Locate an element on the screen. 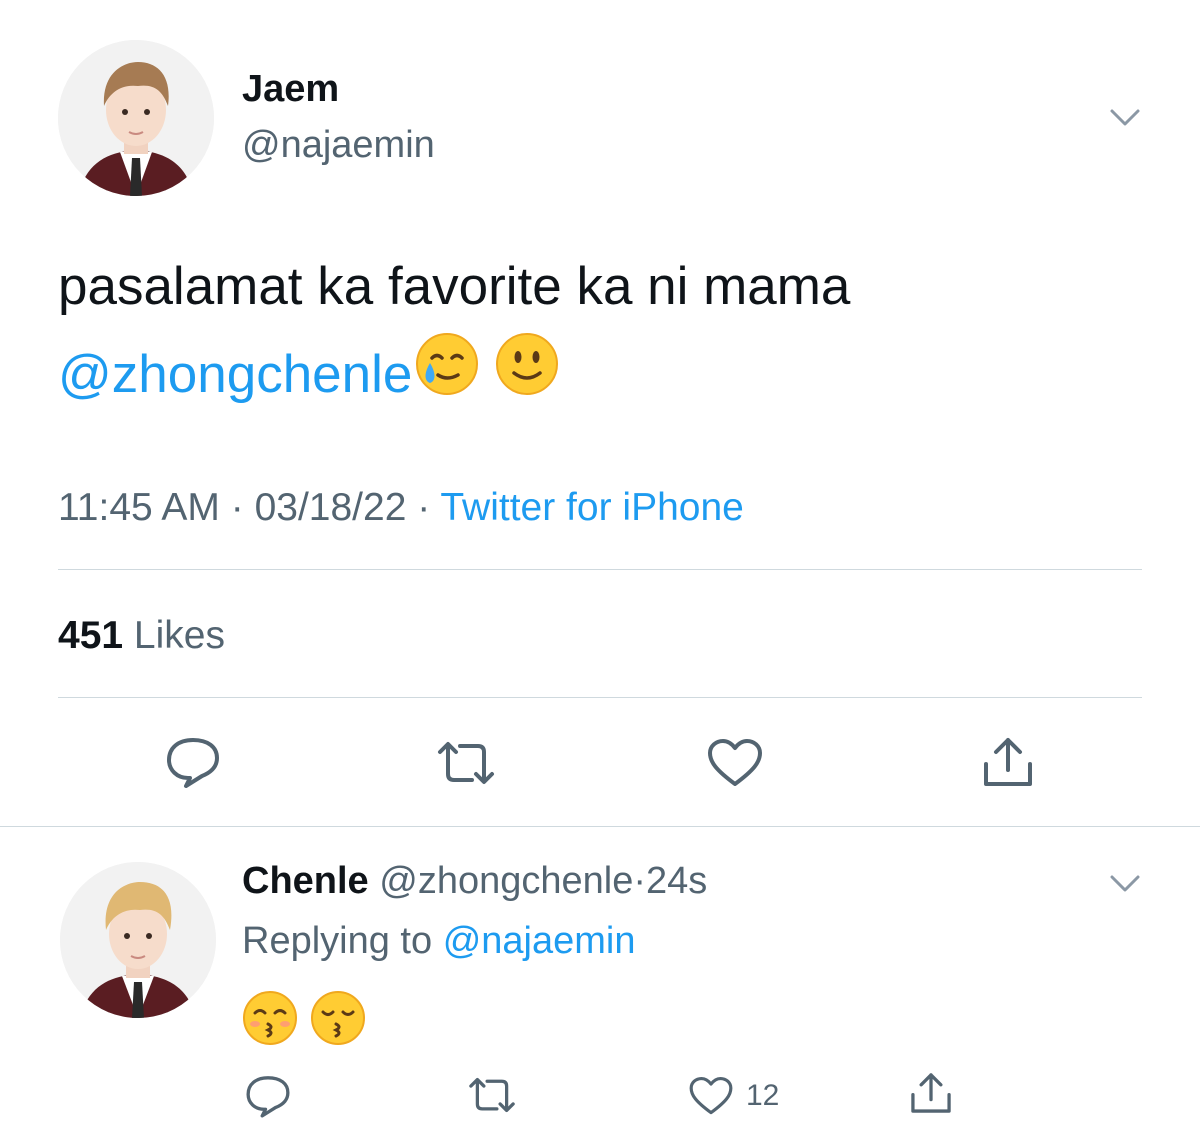 The height and width of the screenshot is (1147, 1200). kissing-face-with-smiling-eyes-icon is located at coordinates (270, 1020).